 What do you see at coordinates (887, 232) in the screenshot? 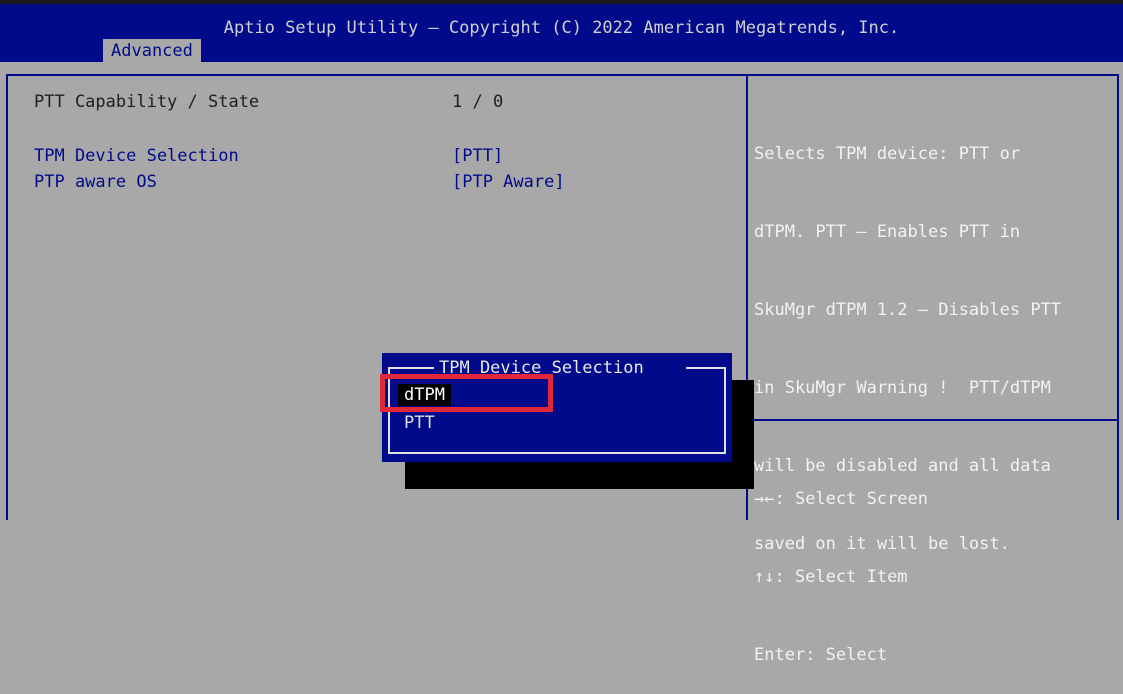
I see `help-line: dTPM. PTT – Enables PTT in` at bounding box center [887, 232].